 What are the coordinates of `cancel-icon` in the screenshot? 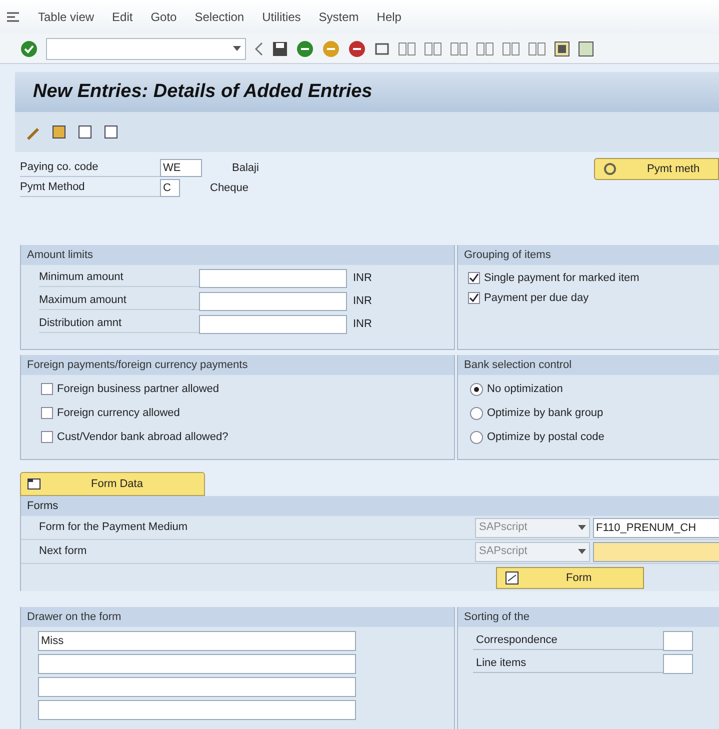 It's located at (357, 49).